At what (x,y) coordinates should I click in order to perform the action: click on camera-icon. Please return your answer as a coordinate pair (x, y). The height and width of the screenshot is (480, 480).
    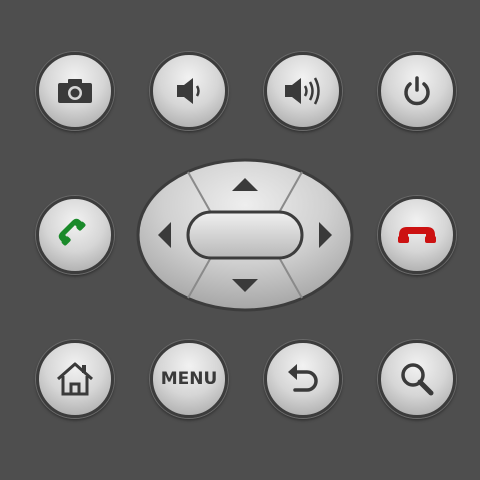
    Looking at the image, I should click on (75, 91).